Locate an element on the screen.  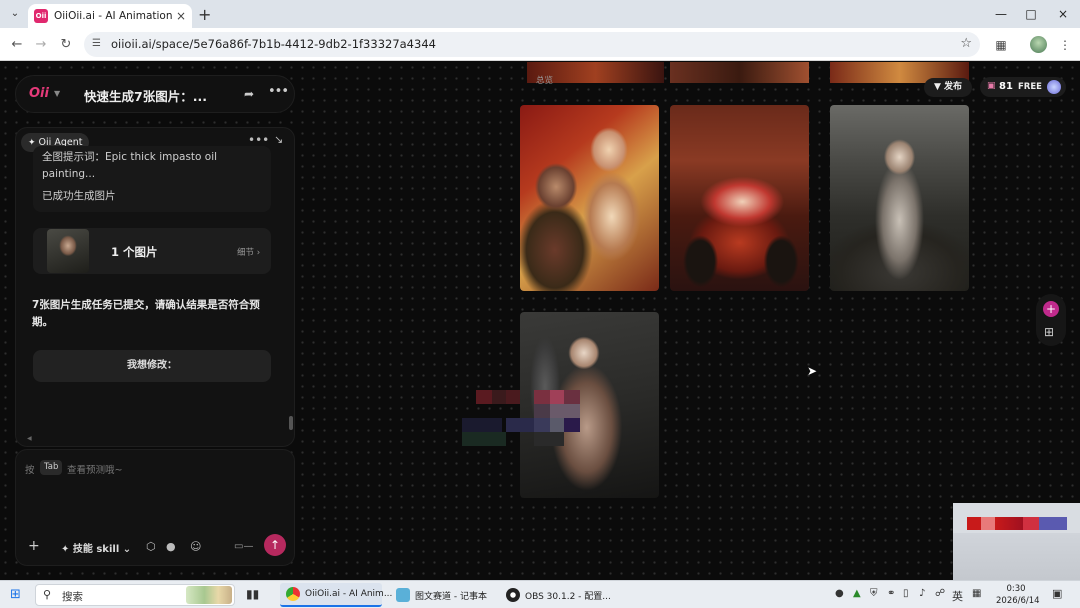
hint-prefix: 按 is located at coordinates (30, 470).